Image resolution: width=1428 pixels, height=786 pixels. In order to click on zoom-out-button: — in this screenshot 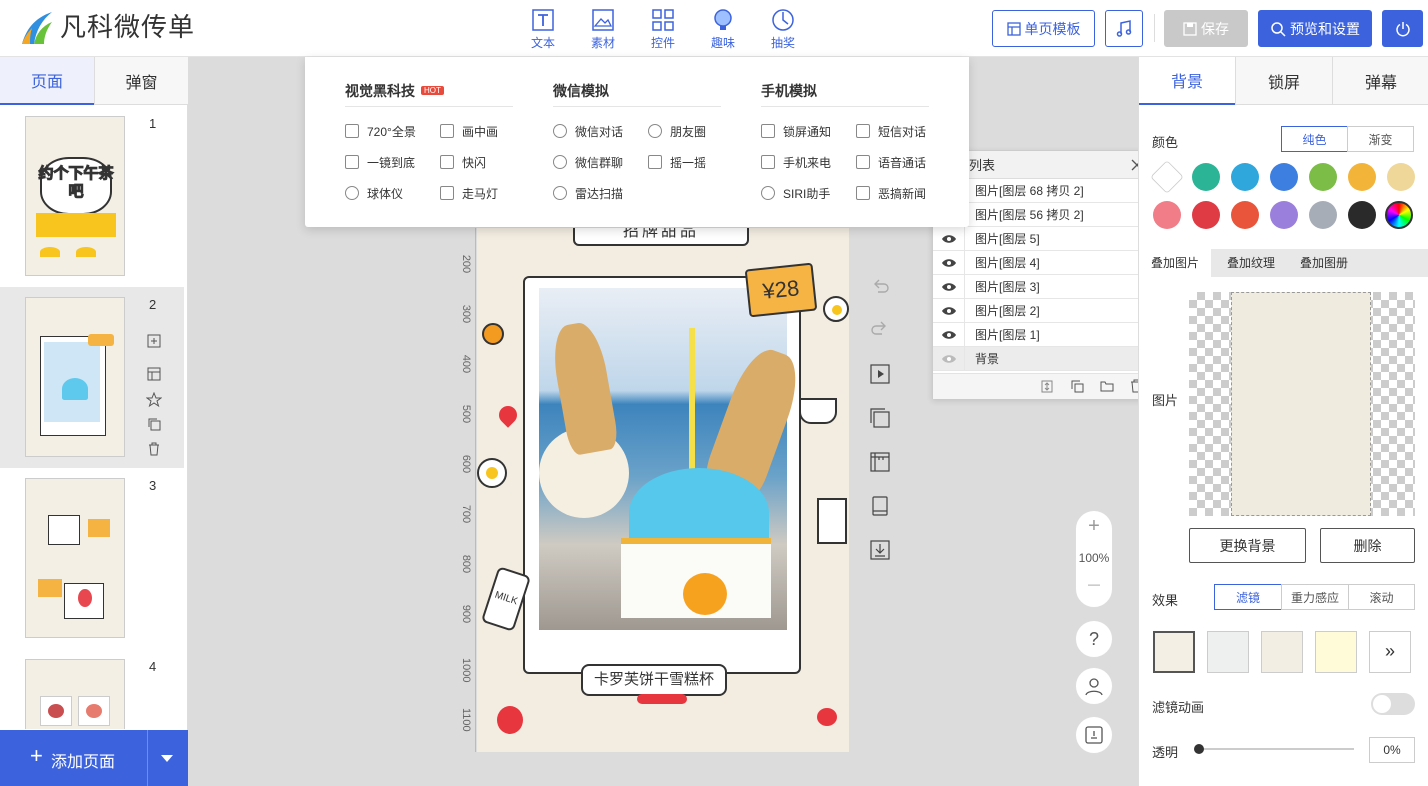, I will do `click(1094, 584)`.